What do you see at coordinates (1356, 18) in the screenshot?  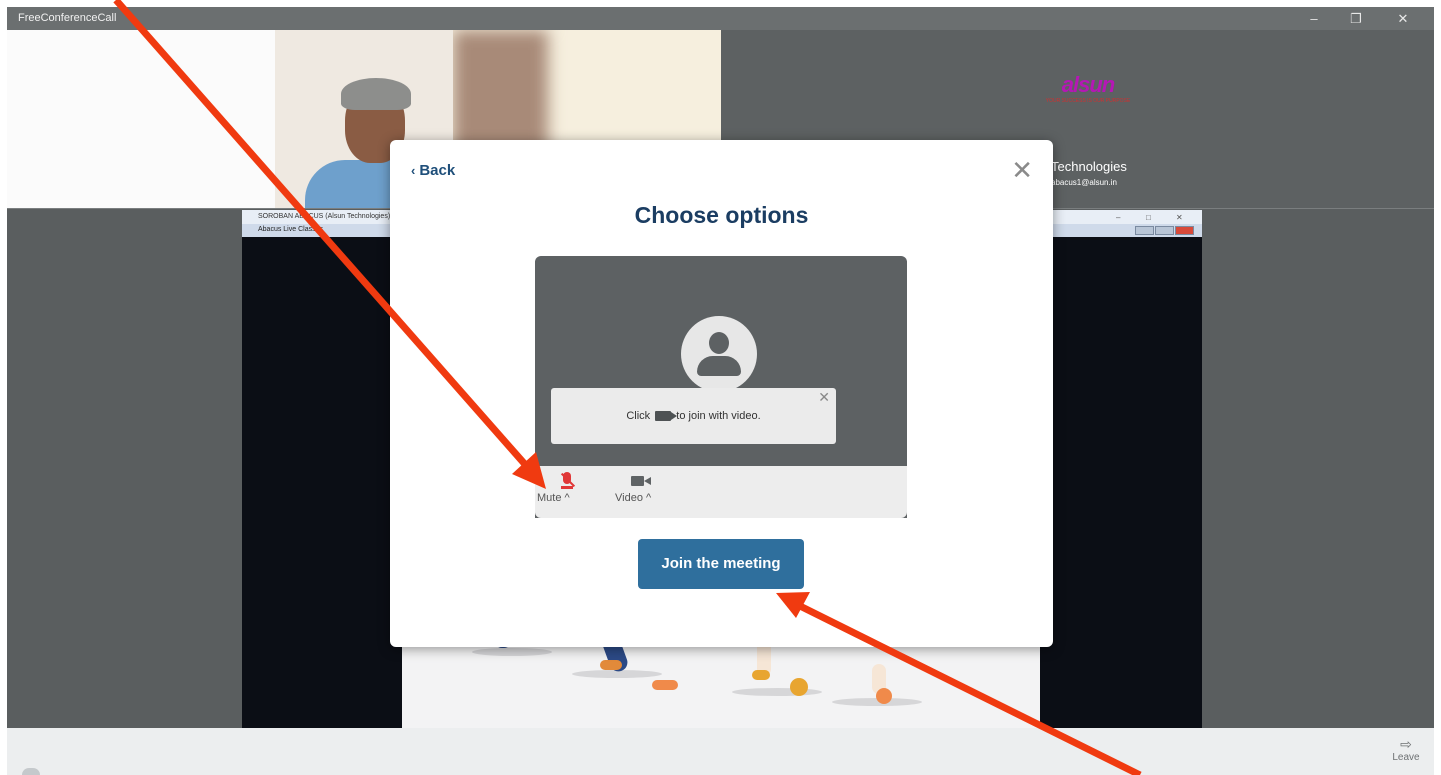 I see `maximize-button: ❐` at bounding box center [1356, 18].